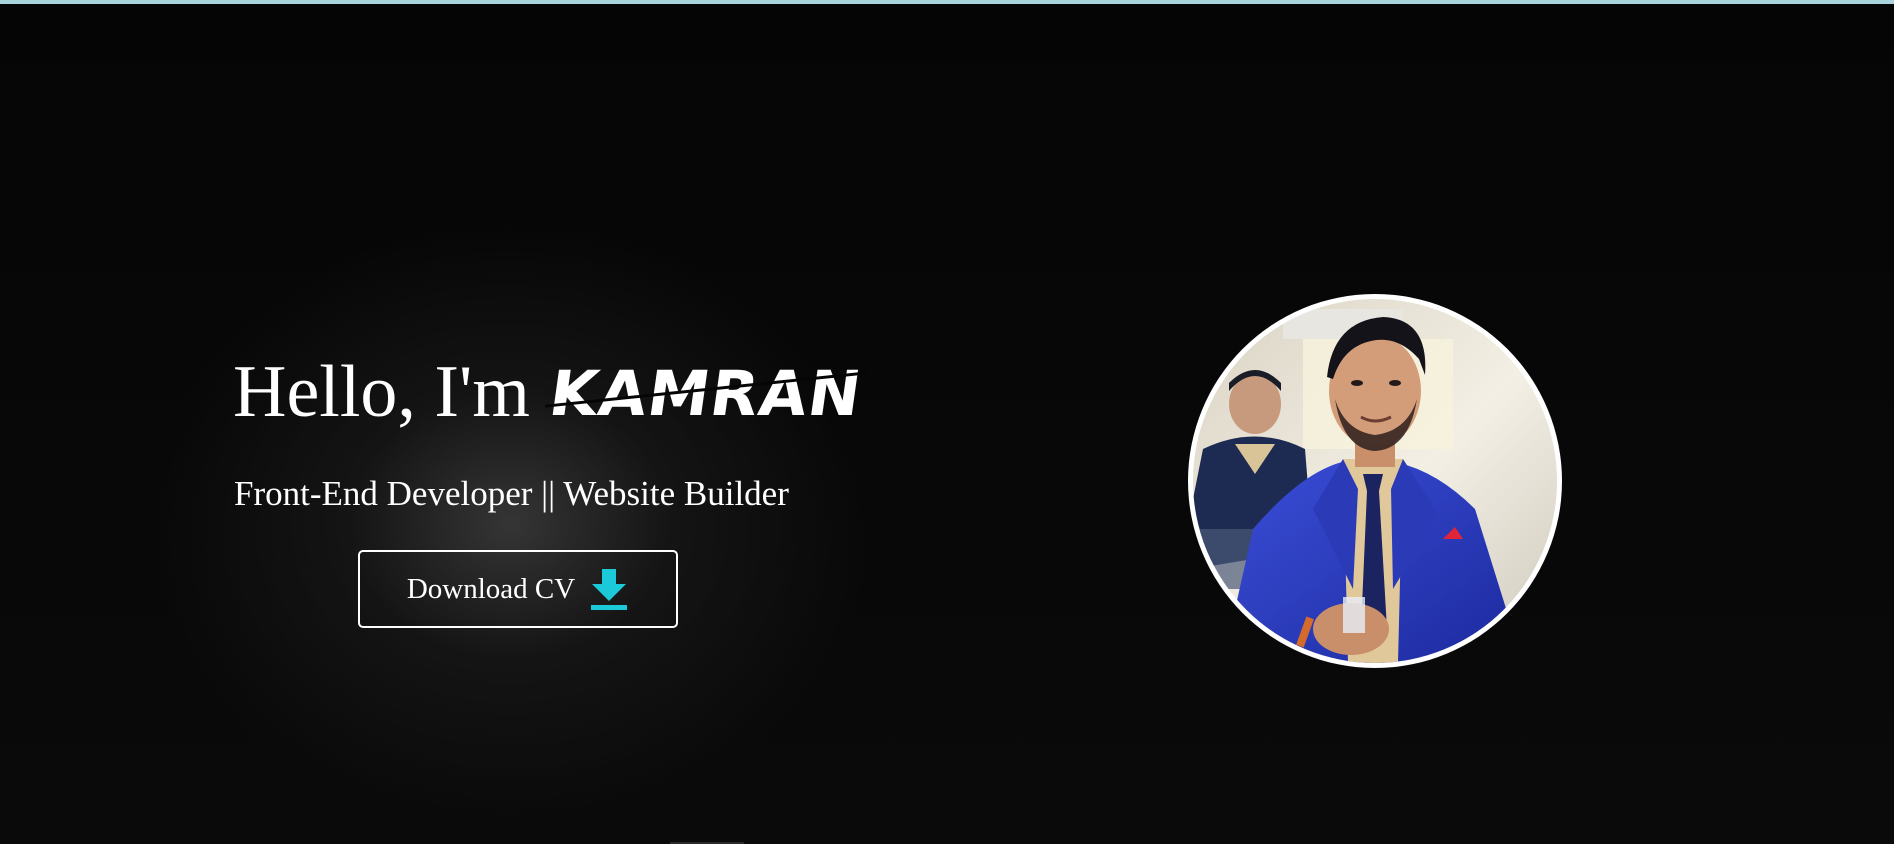 This screenshot has width=1894, height=844. I want to click on download-icon, so click(609, 589).